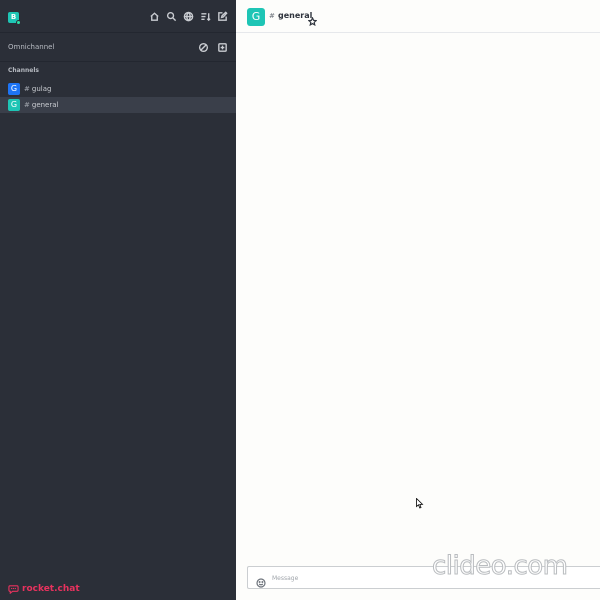 This screenshot has height=600, width=600. Describe the element at coordinates (154, 16) in the screenshot. I see `home-icon` at that location.